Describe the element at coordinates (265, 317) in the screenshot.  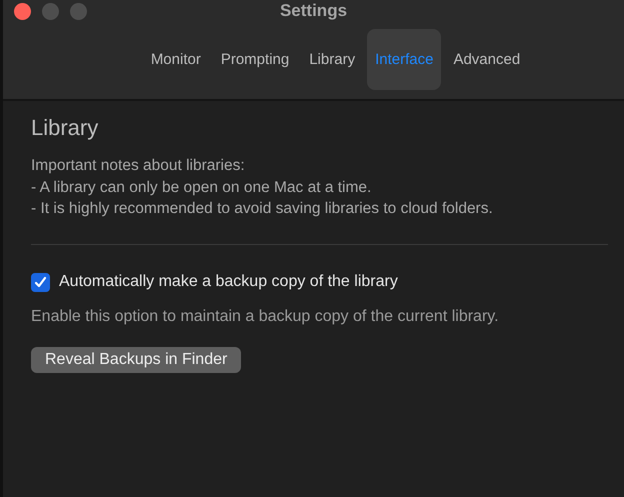
I see `option-description: Enable this option to maintain a backup copy of the current library.` at that location.